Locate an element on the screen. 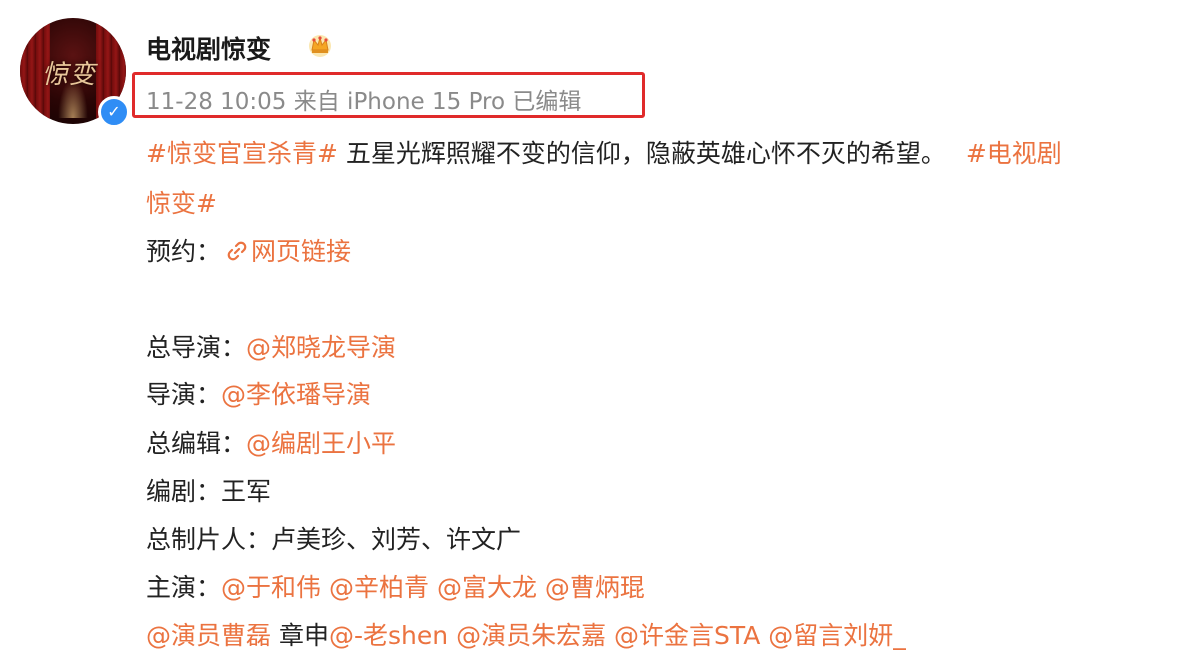  booking-label: 预约： is located at coordinates (184, 251).